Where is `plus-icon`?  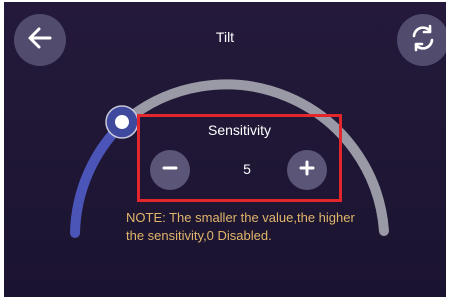
plus-icon is located at coordinates (307, 170).